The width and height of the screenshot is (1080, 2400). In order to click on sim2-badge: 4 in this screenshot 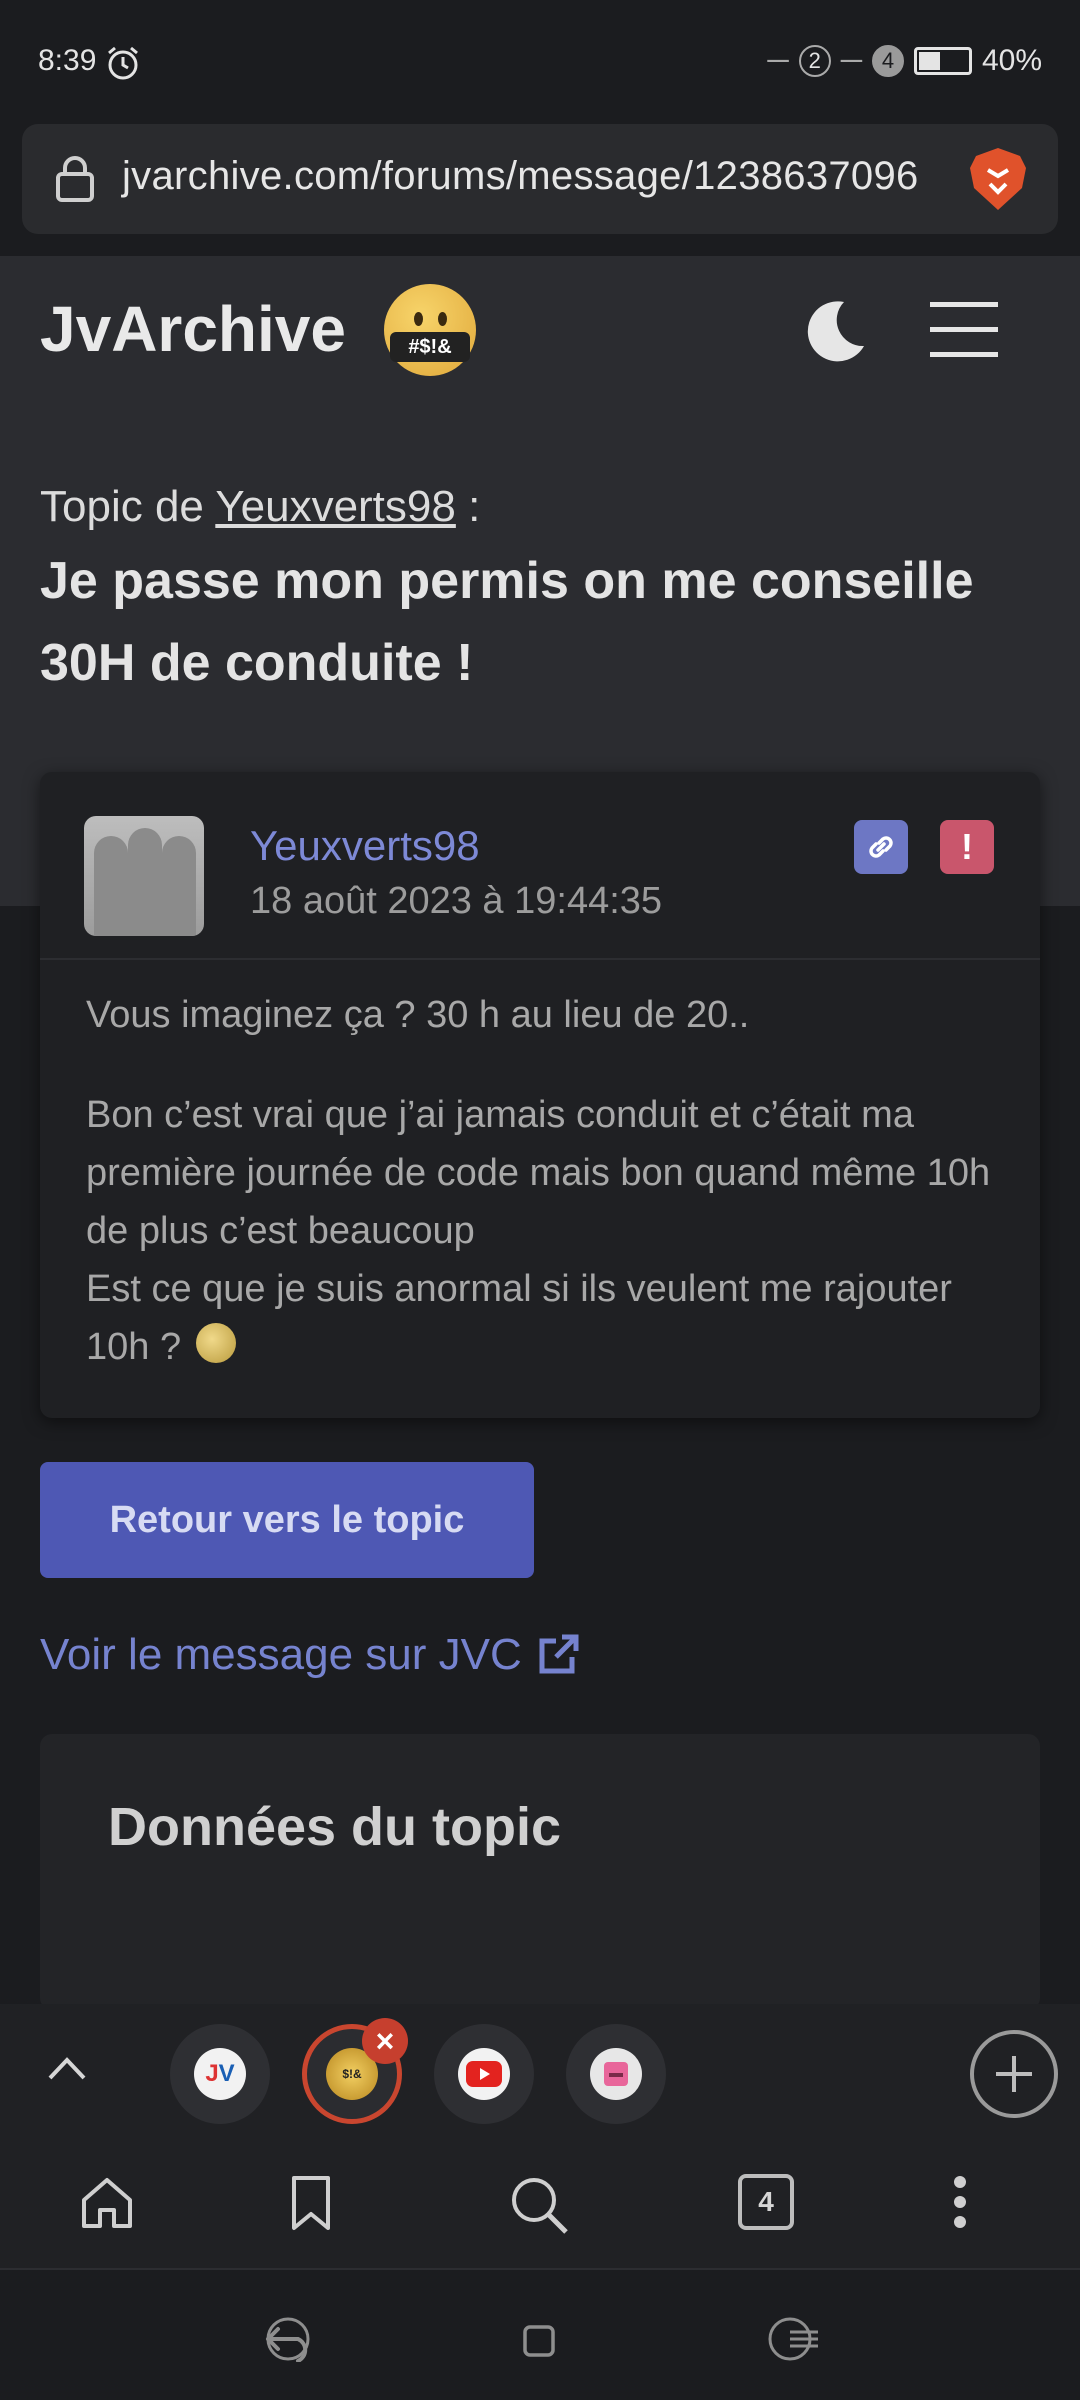, I will do `click(887, 61)`.